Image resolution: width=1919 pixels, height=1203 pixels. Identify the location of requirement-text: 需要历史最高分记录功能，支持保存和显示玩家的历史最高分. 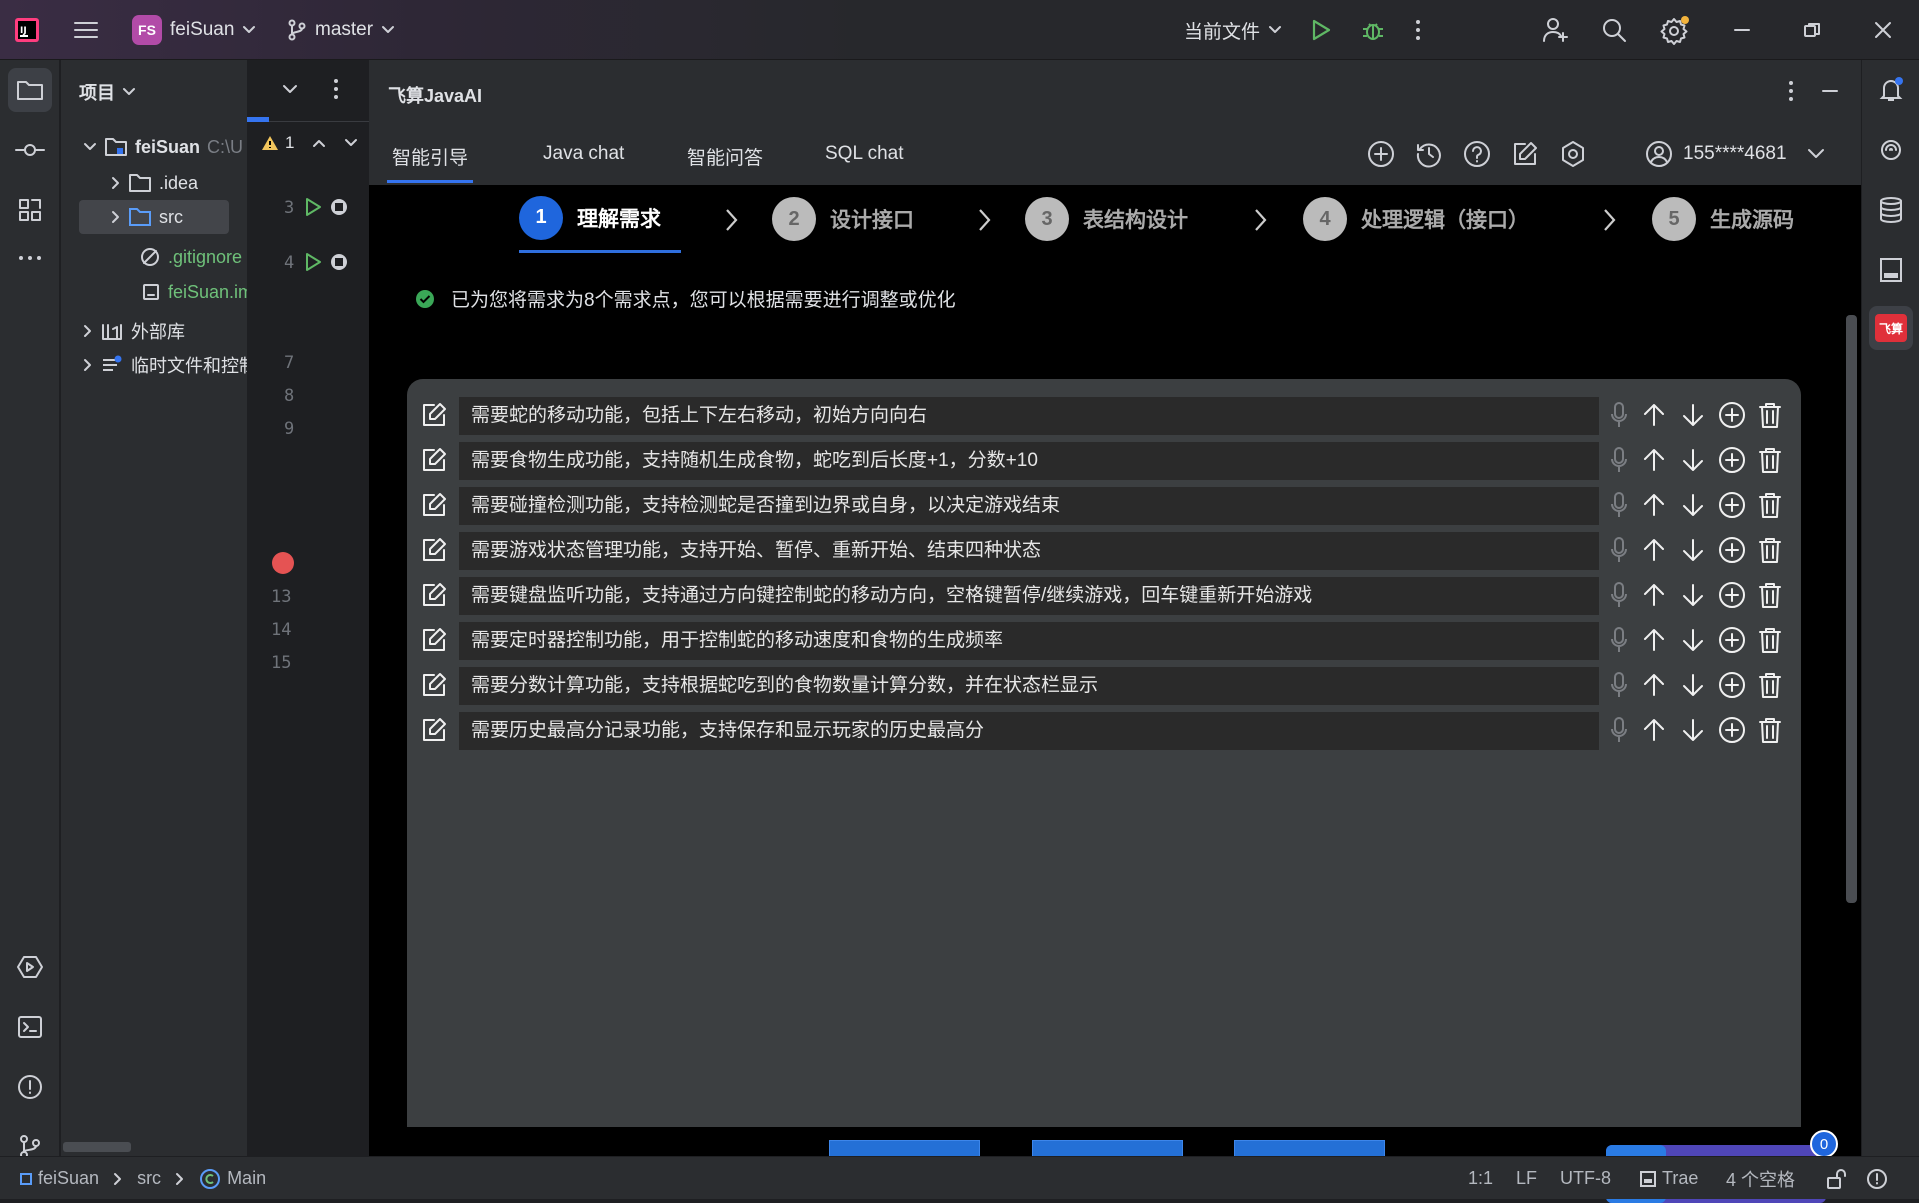
(1029, 731).